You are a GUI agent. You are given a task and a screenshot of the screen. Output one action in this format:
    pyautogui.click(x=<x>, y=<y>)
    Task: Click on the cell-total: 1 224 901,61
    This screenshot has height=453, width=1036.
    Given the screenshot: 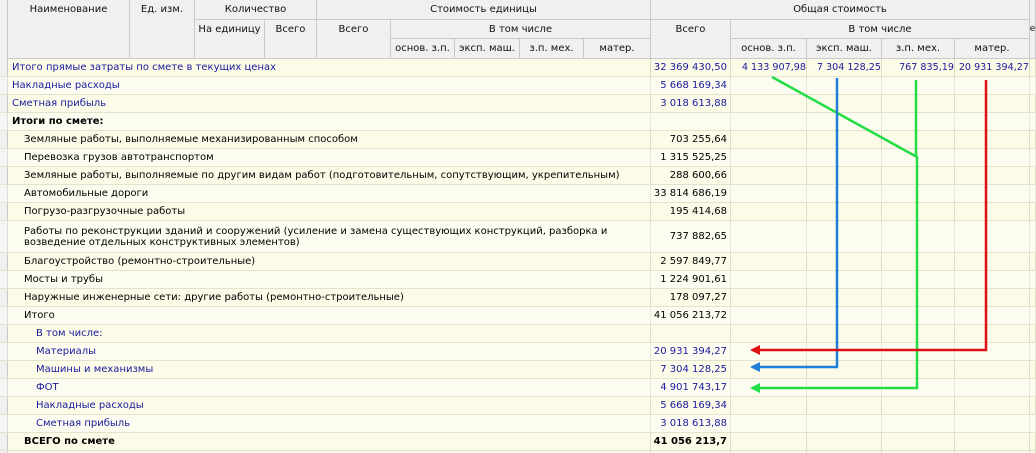 What is the action you would take?
    pyautogui.click(x=693, y=279)
    